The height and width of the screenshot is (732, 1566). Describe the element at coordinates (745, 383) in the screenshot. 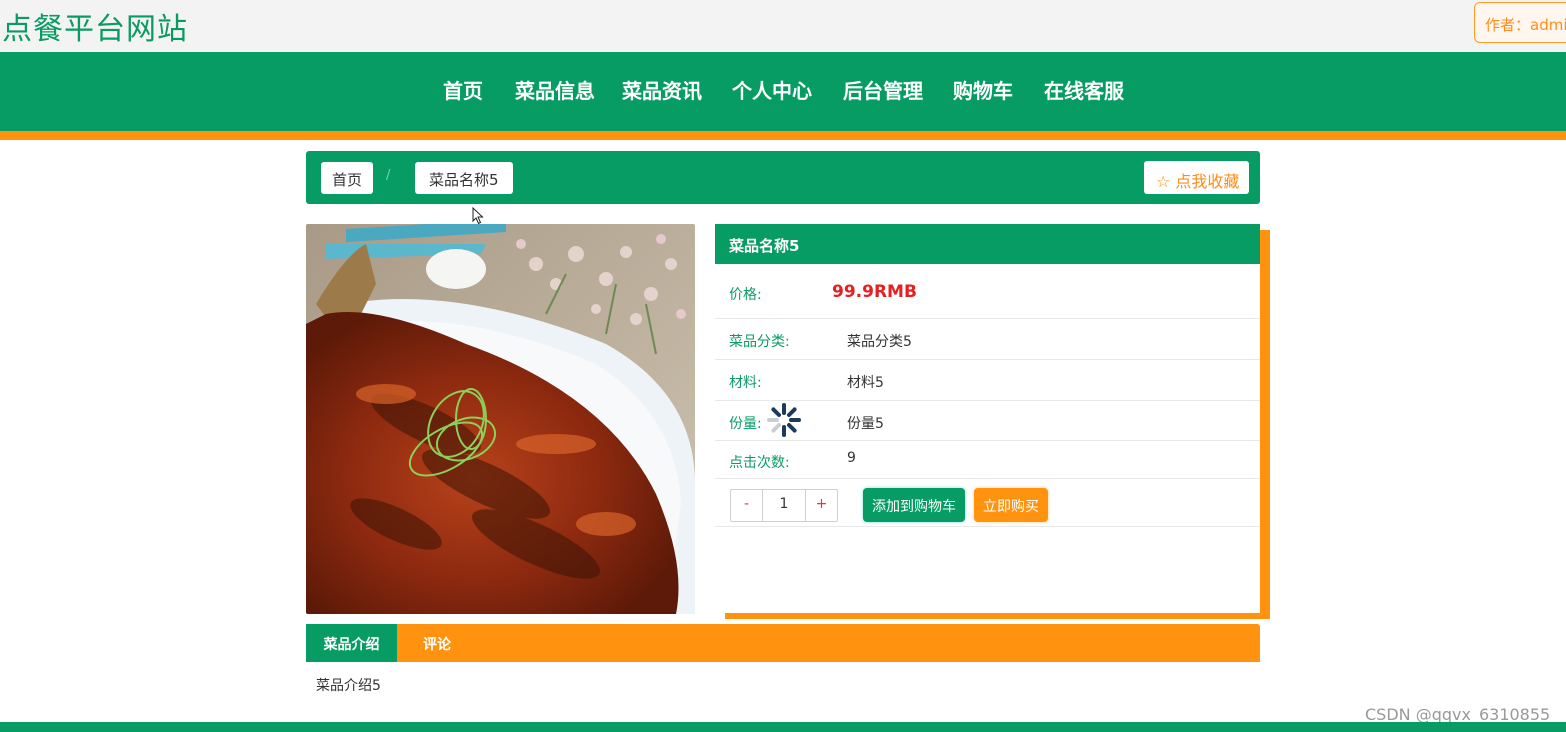

I see `material-label: 材料:` at that location.